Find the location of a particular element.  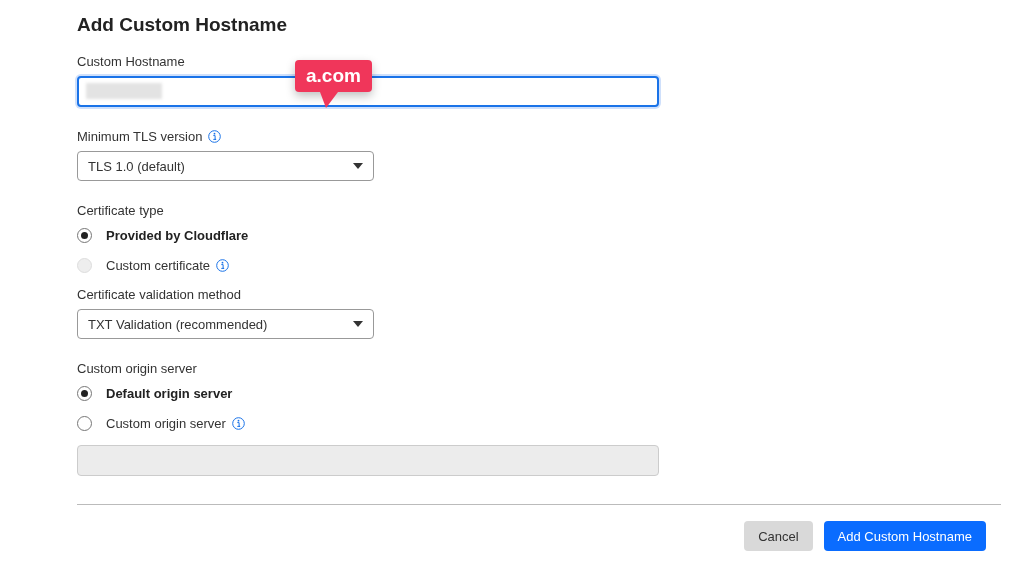

field-label: Certificate validation method is located at coordinates (159, 295).